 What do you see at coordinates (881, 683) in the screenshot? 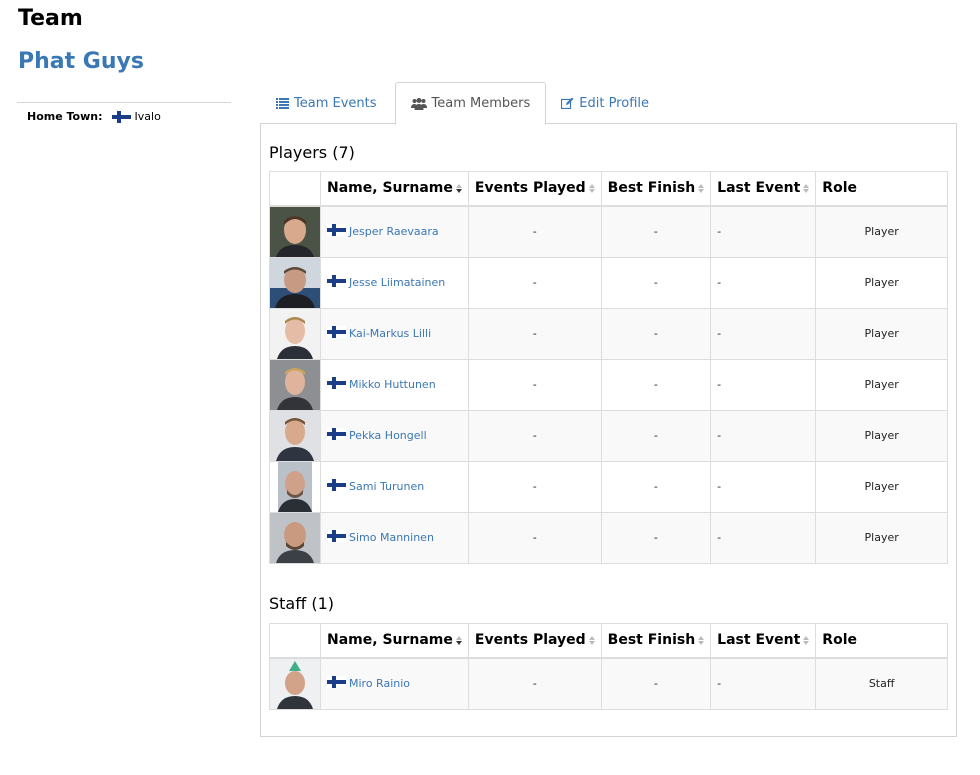
I see `role-cell: Staff` at bounding box center [881, 683].